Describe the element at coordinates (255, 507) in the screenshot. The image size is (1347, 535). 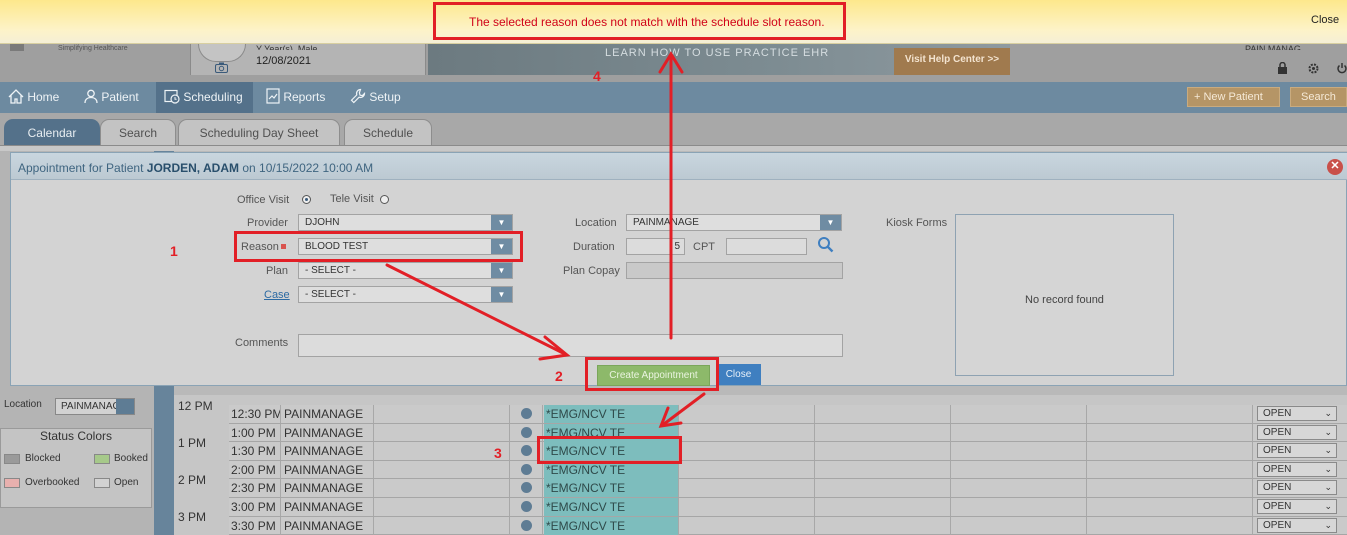
I see `slot-time: 3:00 PM` at that location.